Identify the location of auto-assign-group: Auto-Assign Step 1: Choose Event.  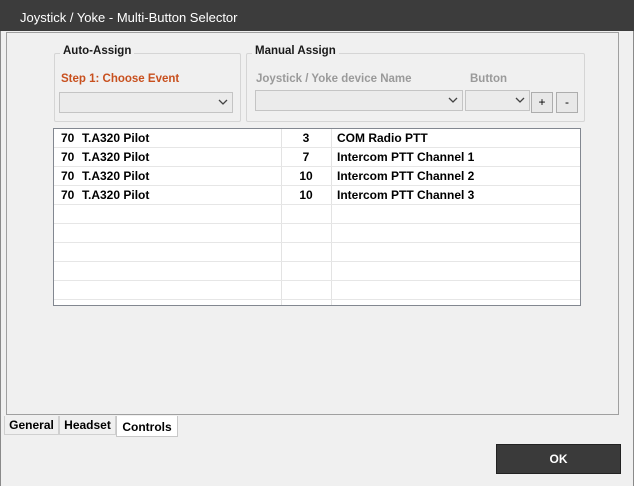
(147, 83).